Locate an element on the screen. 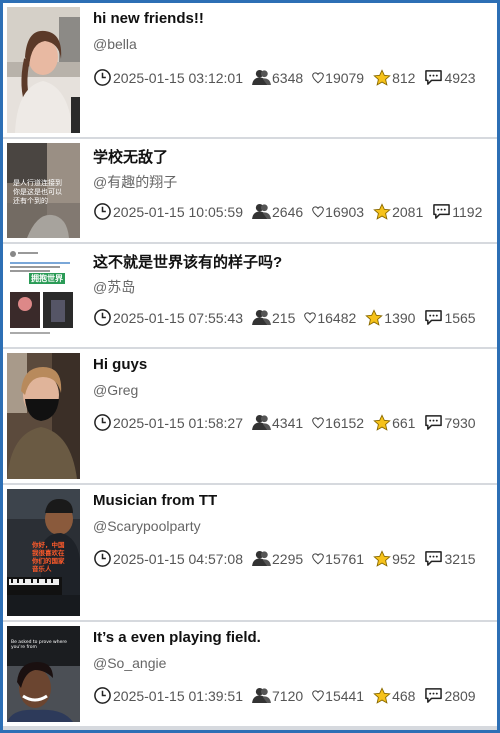  post-views: 6348 is located at coordinates (277, 77).